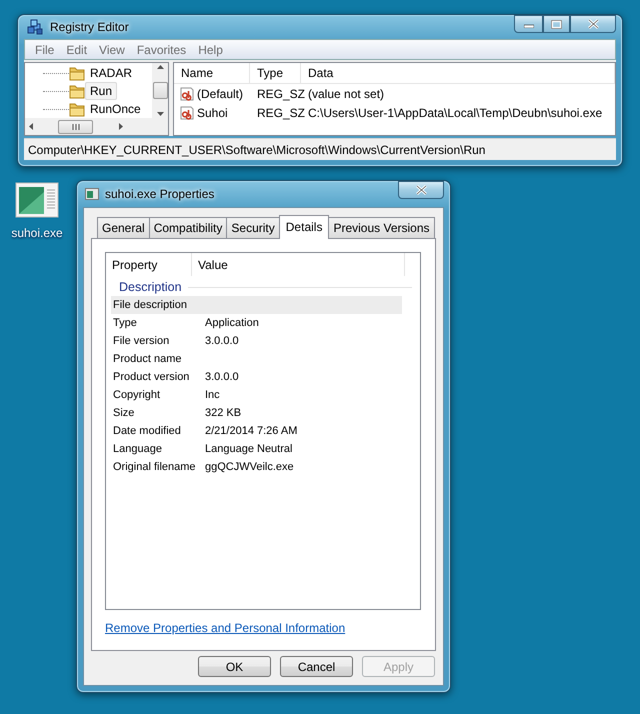  Describe the element at coordinates (220, 93) in the screenshot. I see `value-name: (Default)` at that location.